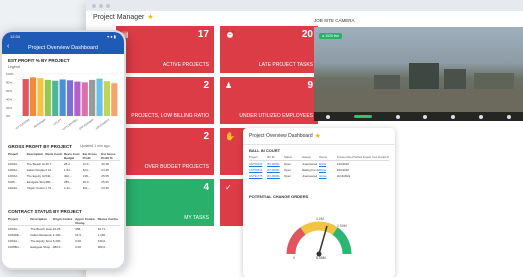  I want to click on y-tick-label: 60%, so click(9, 91).